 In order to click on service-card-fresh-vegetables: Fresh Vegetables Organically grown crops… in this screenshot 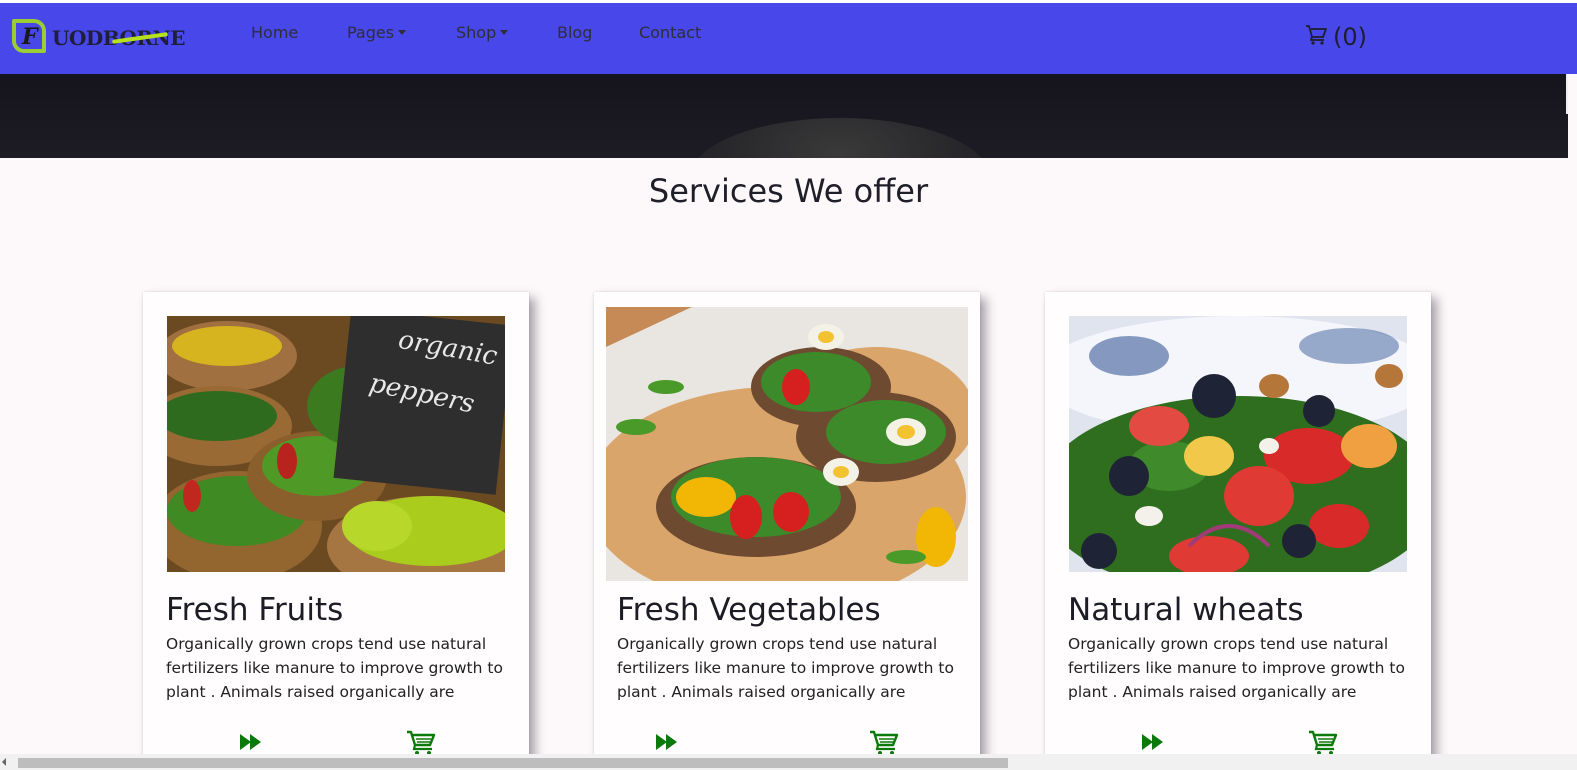, I will do `click(787, 527)`.